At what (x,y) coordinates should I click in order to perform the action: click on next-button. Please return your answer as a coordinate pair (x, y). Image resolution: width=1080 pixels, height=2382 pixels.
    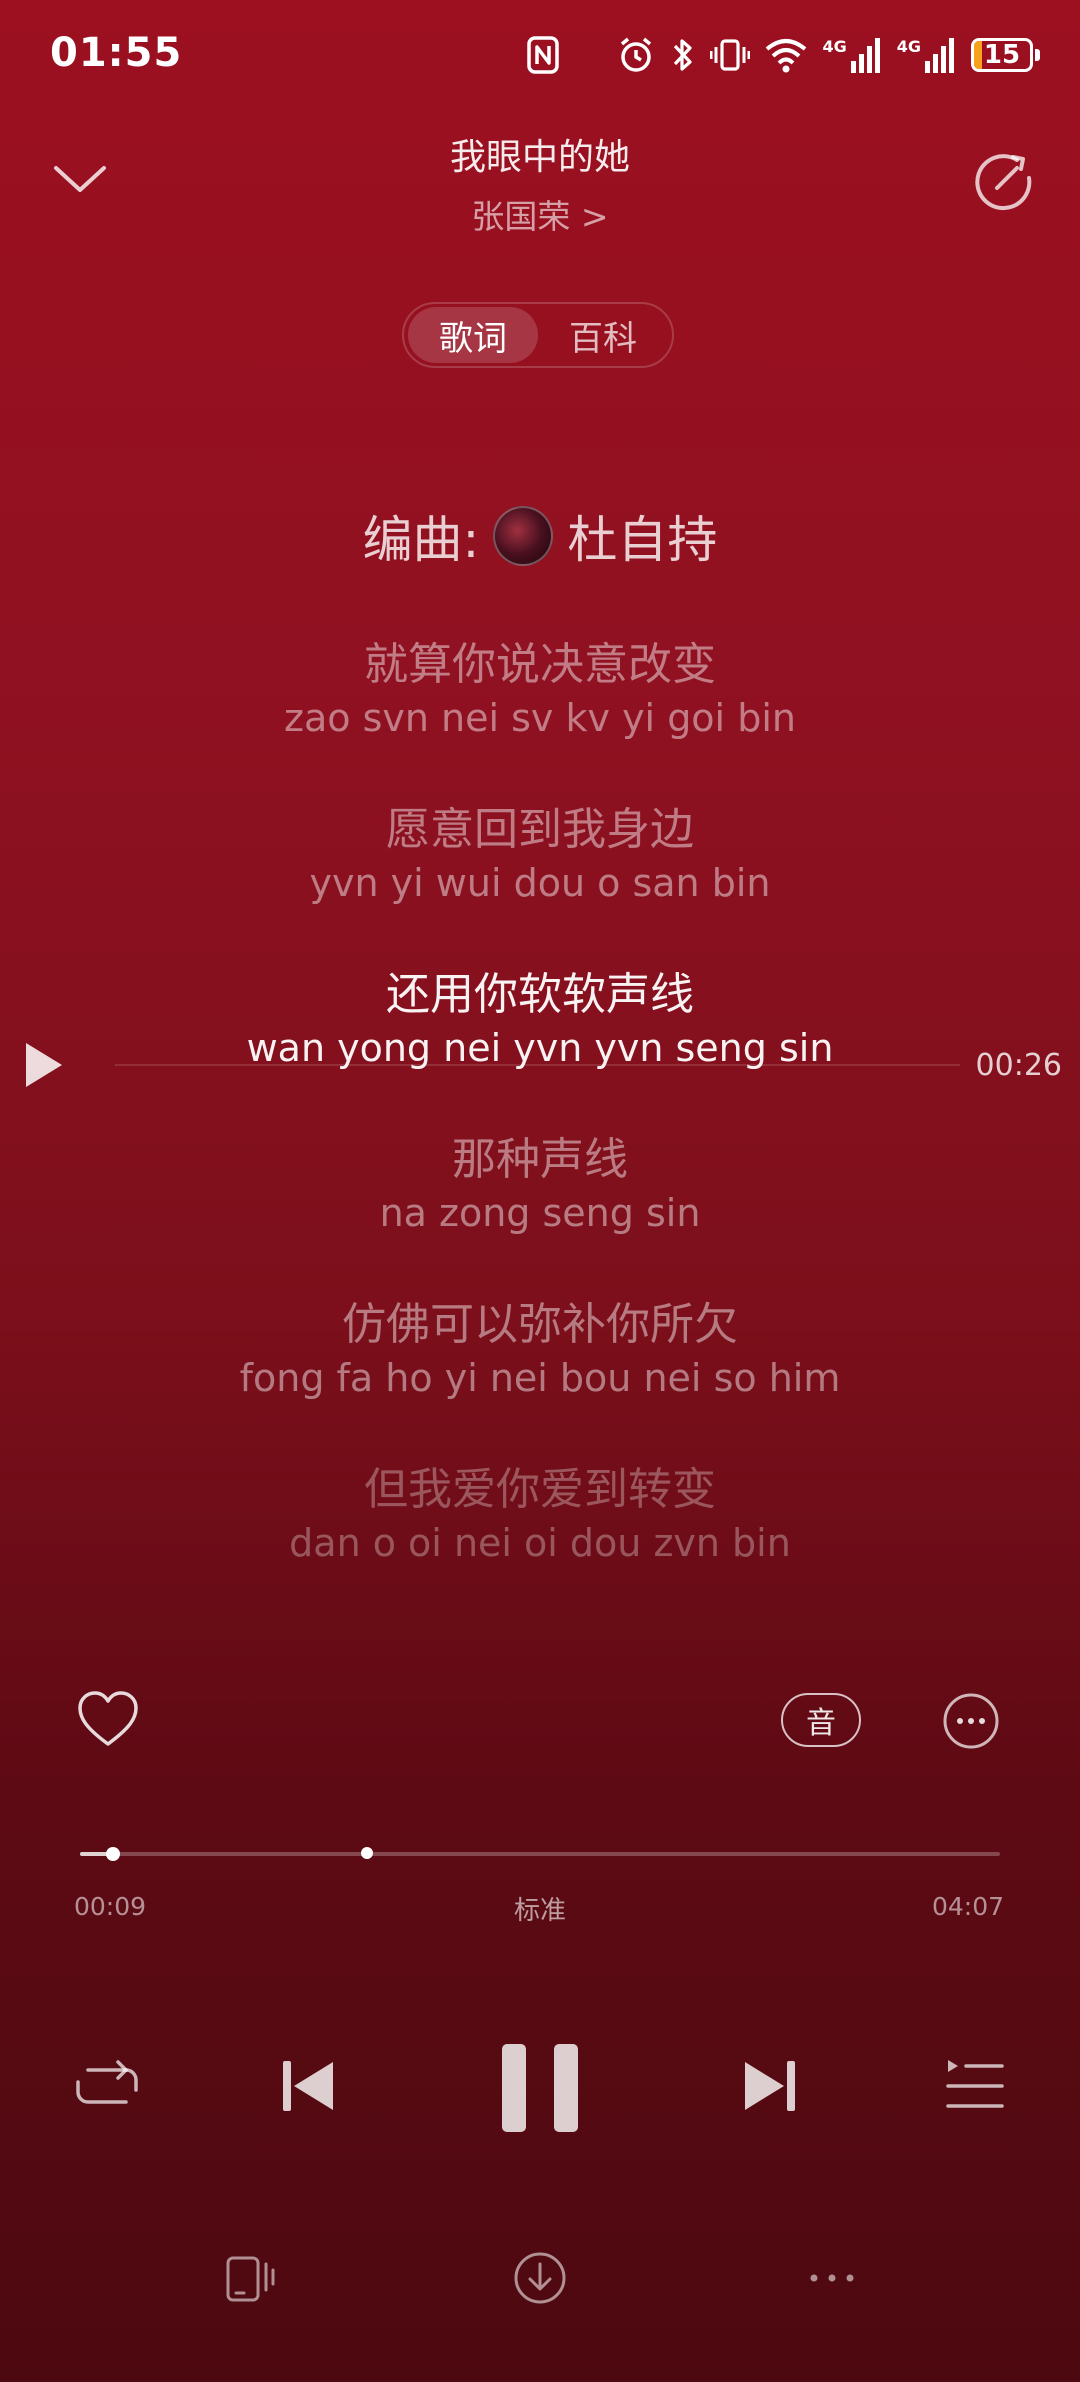
    Looking at the image, I should click on (770, 2086).